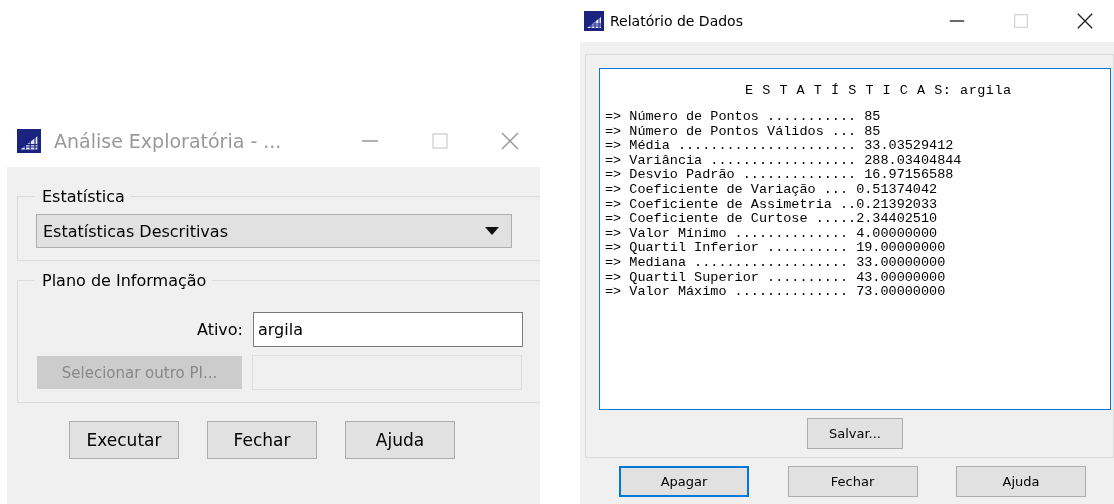 The height and width of the screenshot is (504, 1114). I want to click on statistic-dropdown: Estatísticas Descritivas, so click(274, 231).